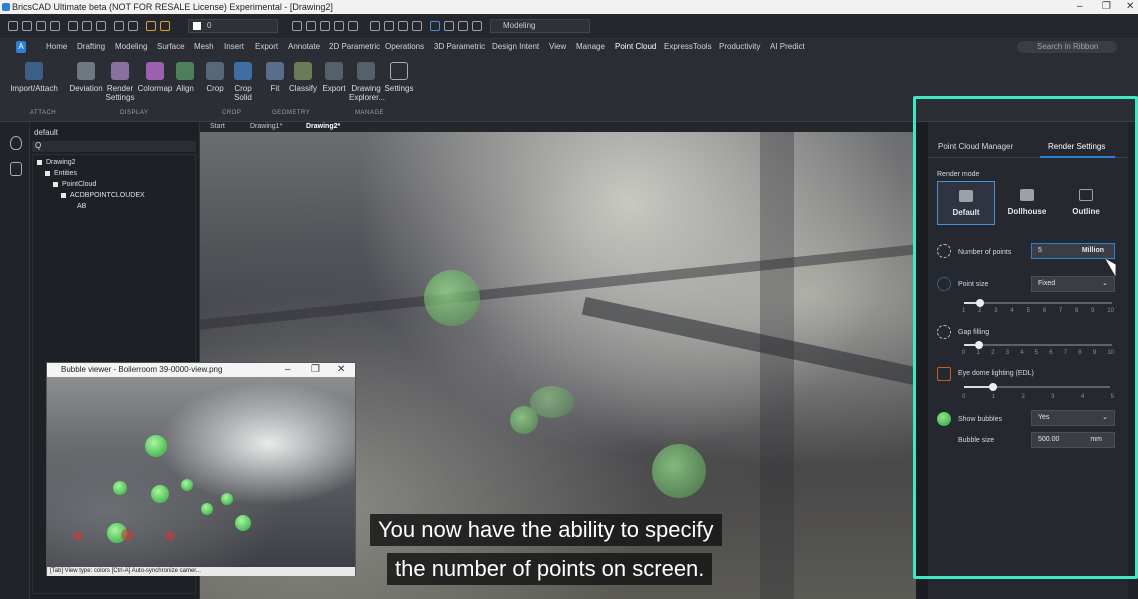 The height and width of the screenshot is (599, 1138). What do you see at coordinates (275, 77) in the screenshot?
I see `fit-button: Fit` at bounding box center [275, 77].